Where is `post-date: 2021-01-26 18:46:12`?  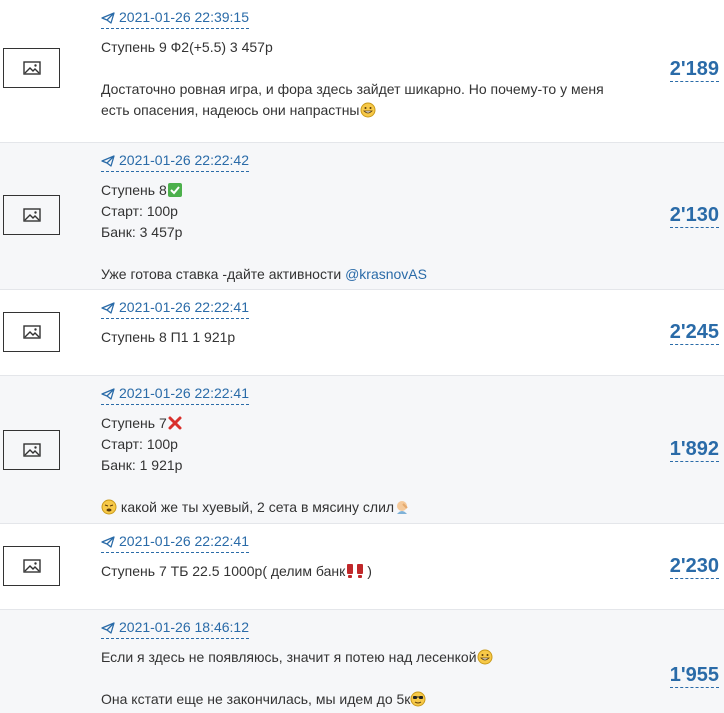
post-date: 2021-01-26 18:46:12 is located at coordinates (184, 627).